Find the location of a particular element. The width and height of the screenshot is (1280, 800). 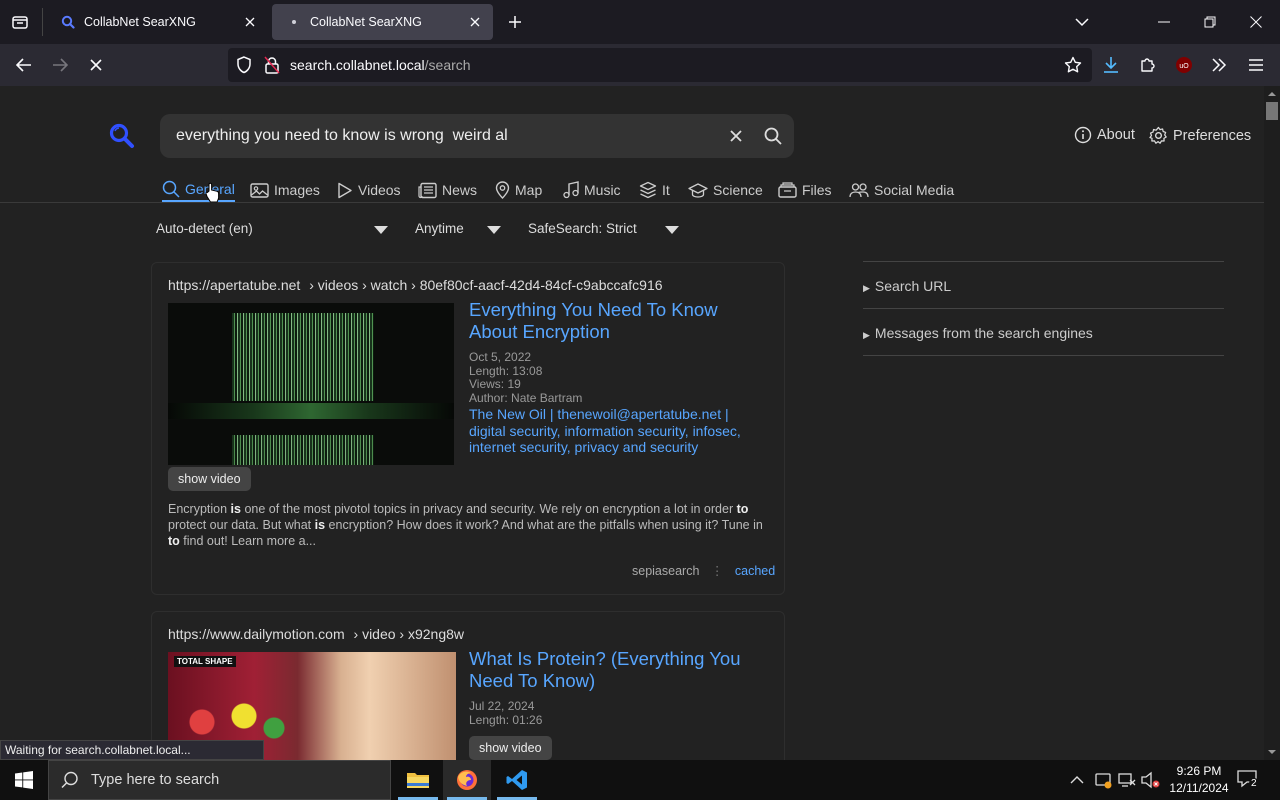

forward-button is located at coordinates (60, 65).